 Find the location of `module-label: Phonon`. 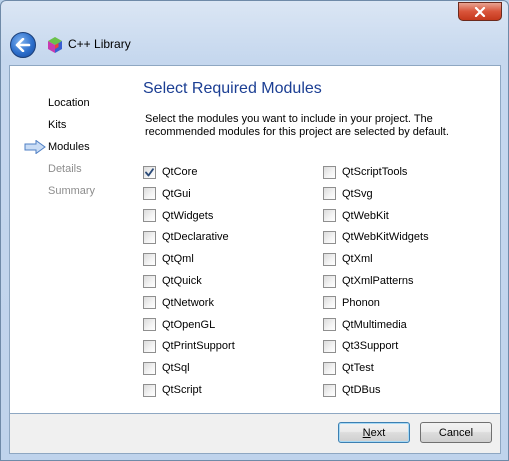

module-label: Phonon is located at coordinates (361, 302).